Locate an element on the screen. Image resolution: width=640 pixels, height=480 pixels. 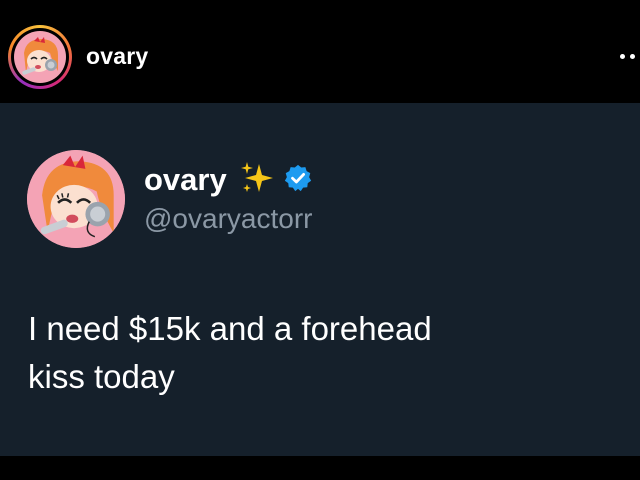
story-ring is located at coordinates (40, 57).